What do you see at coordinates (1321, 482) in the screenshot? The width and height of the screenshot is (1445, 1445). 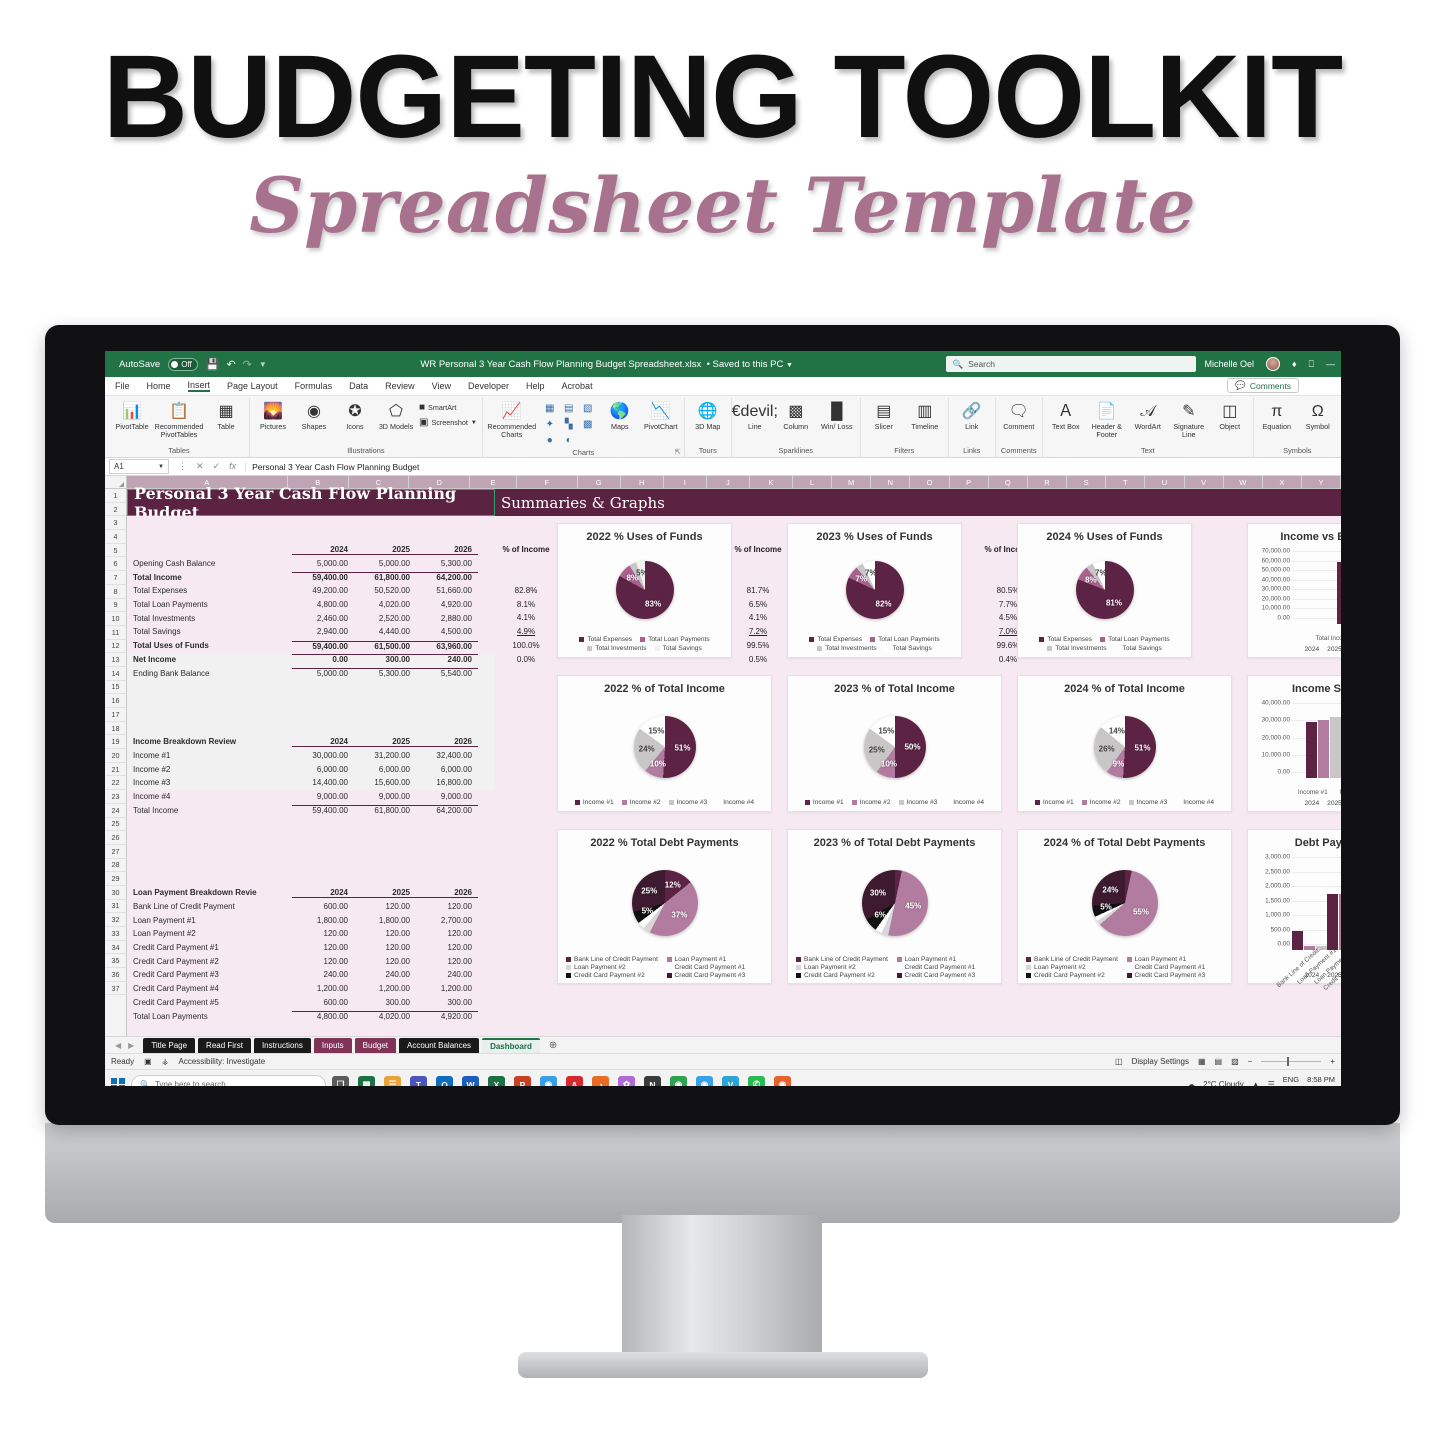 I see `column-header-Y: Y` at bounding box center [1321, 482].